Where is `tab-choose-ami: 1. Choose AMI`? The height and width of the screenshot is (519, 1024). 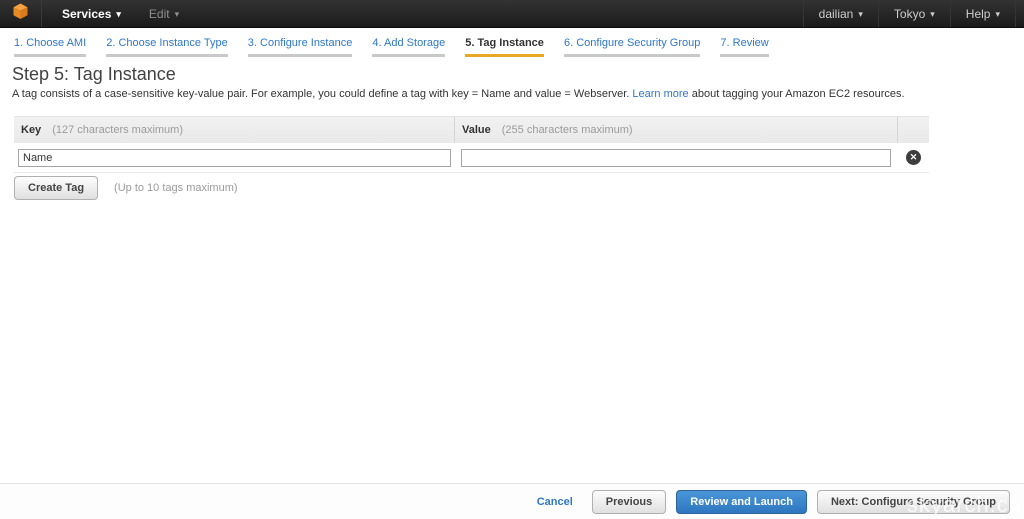
tab-choose-ami: 1. Choose AMI is located at coordinates (50, 47).